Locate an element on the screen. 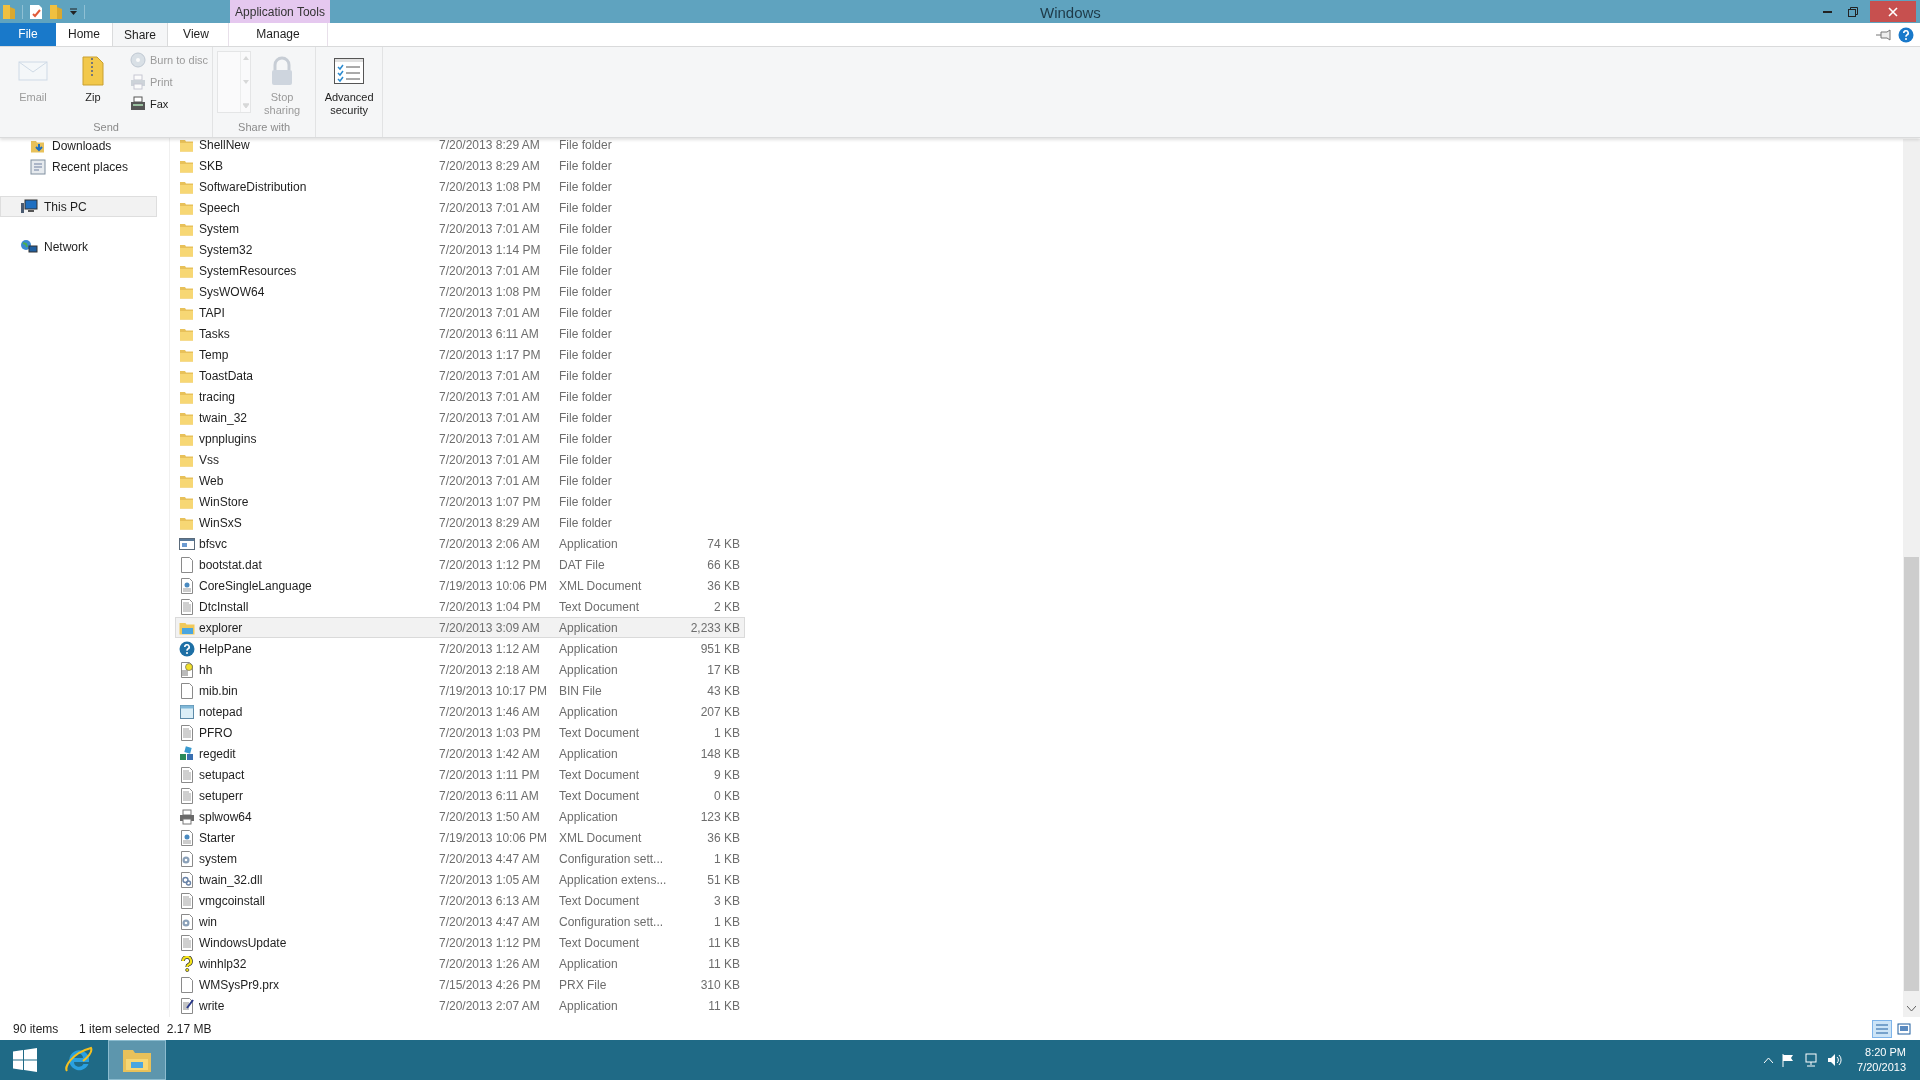  file-row: setupact 7/20/2013 1:11 PM Text Document 9 KB is located at coordinates (460, 774).